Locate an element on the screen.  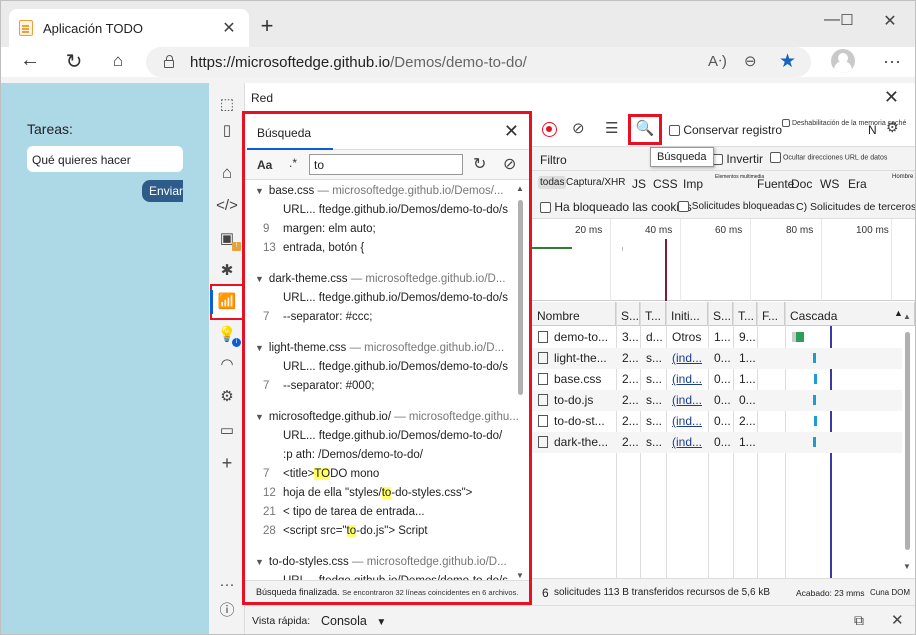
type-filter-6: Fuente is located at coordinates (775, 184).